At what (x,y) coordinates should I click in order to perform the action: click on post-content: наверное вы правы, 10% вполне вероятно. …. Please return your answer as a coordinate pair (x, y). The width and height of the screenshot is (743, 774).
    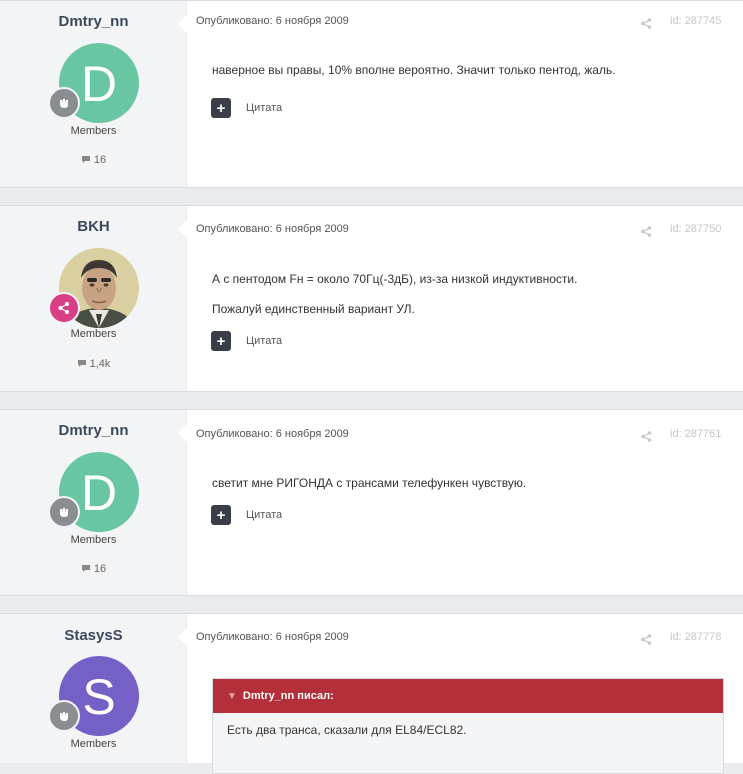
    Looking at the image, I should click on (467, 78).